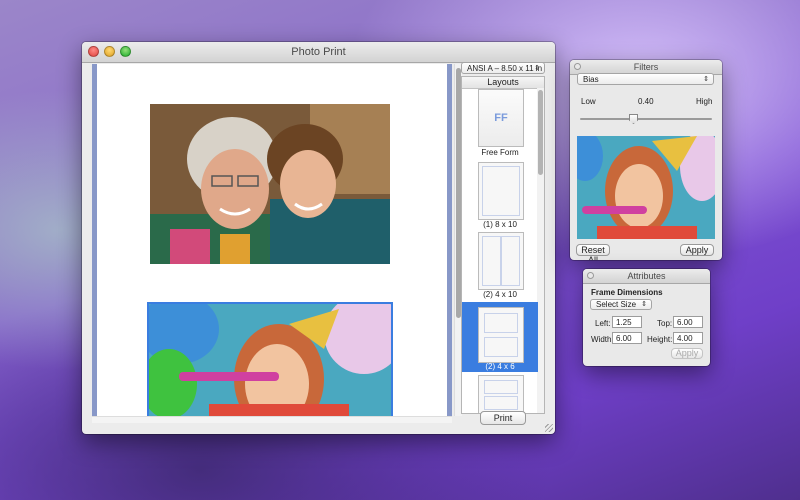 The height and width of the screenshot is (500, 800). I want to click on zoom-window-button, so click(125, 51).